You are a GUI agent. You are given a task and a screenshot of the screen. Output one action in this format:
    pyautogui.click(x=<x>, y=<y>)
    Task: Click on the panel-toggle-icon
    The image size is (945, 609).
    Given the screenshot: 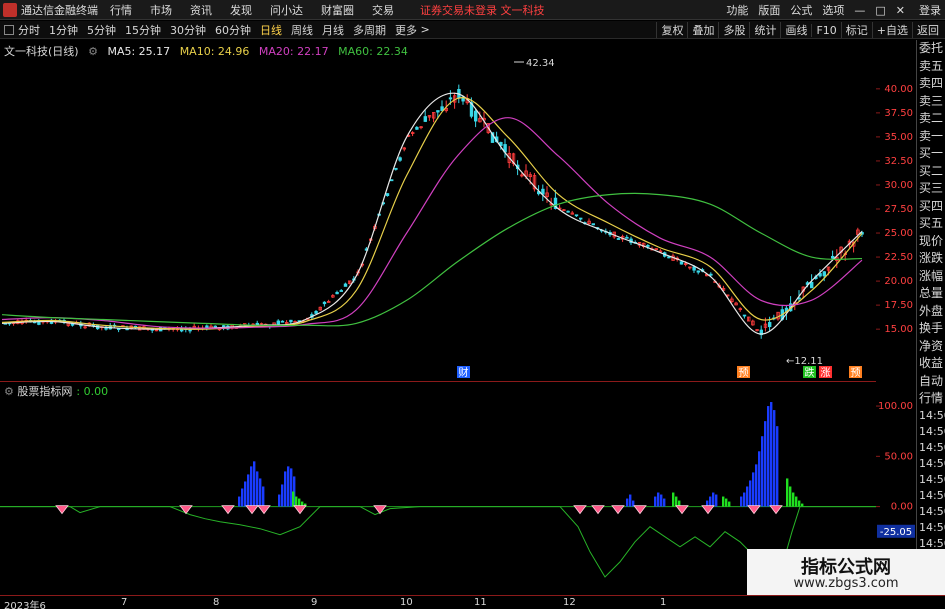 What is the action you would take?
    pyautogui.click(x=9, y=29)
    